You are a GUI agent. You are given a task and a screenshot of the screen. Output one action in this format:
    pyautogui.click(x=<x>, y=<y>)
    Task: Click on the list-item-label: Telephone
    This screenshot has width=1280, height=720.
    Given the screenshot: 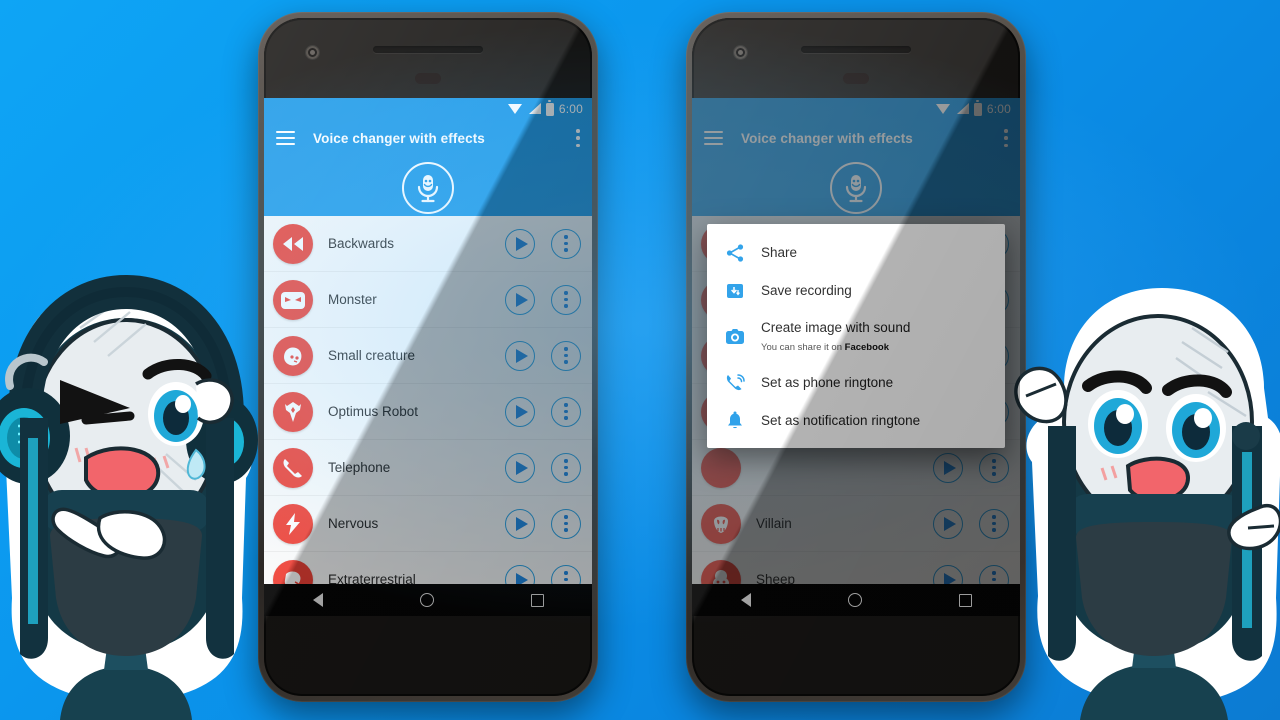 What is the action you would take?
    pyautogui.click(x=359, y=467)
    